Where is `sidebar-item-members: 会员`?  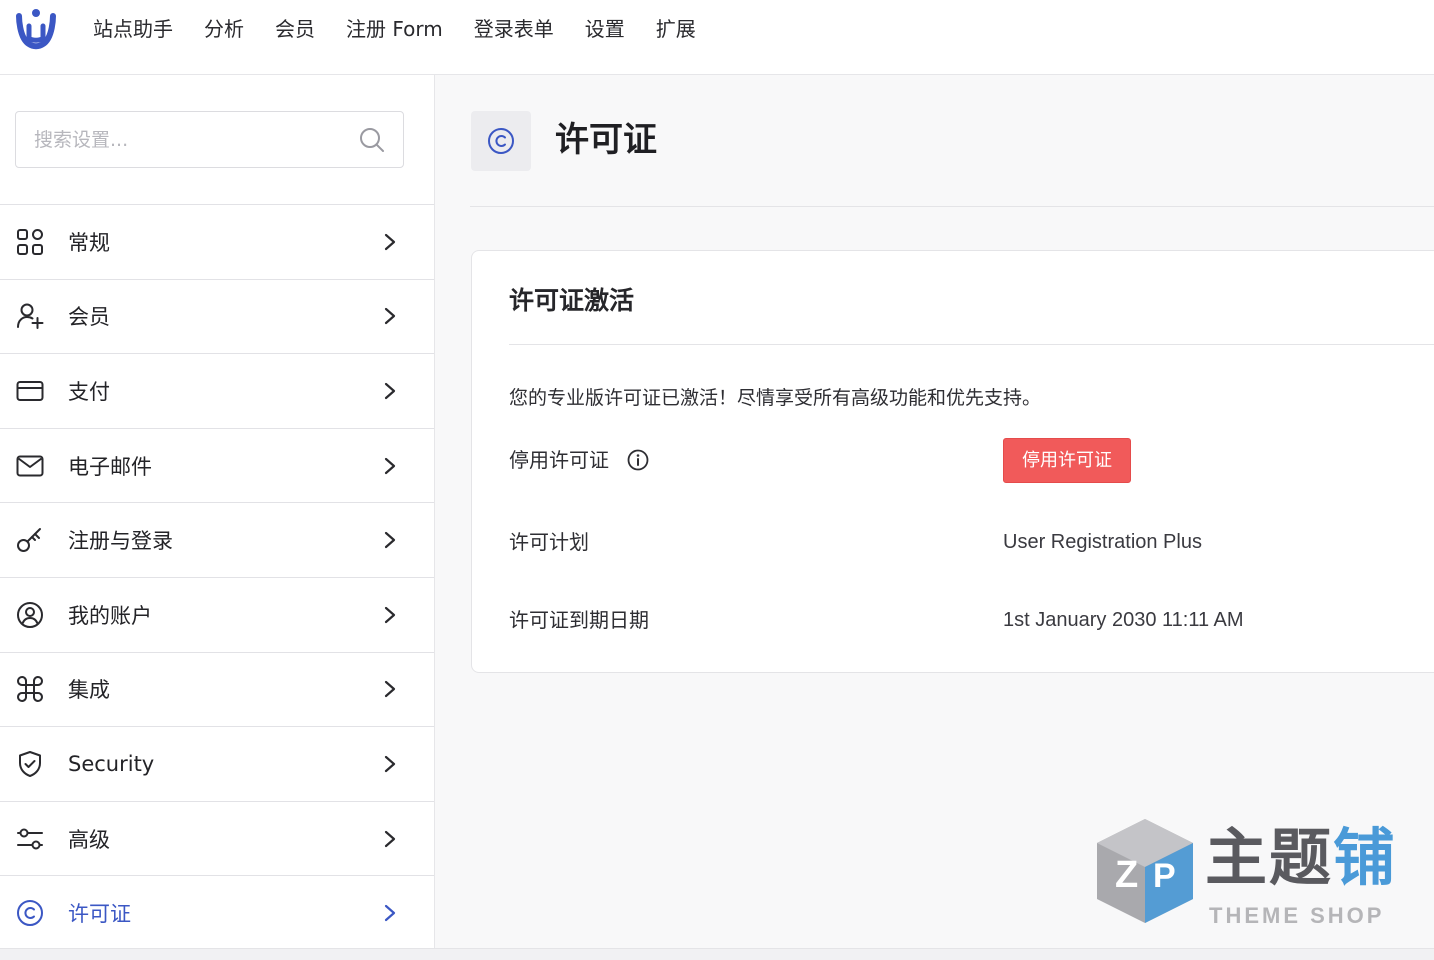 sidebar-item-members: 会员 is located at coordinates (217, 317).